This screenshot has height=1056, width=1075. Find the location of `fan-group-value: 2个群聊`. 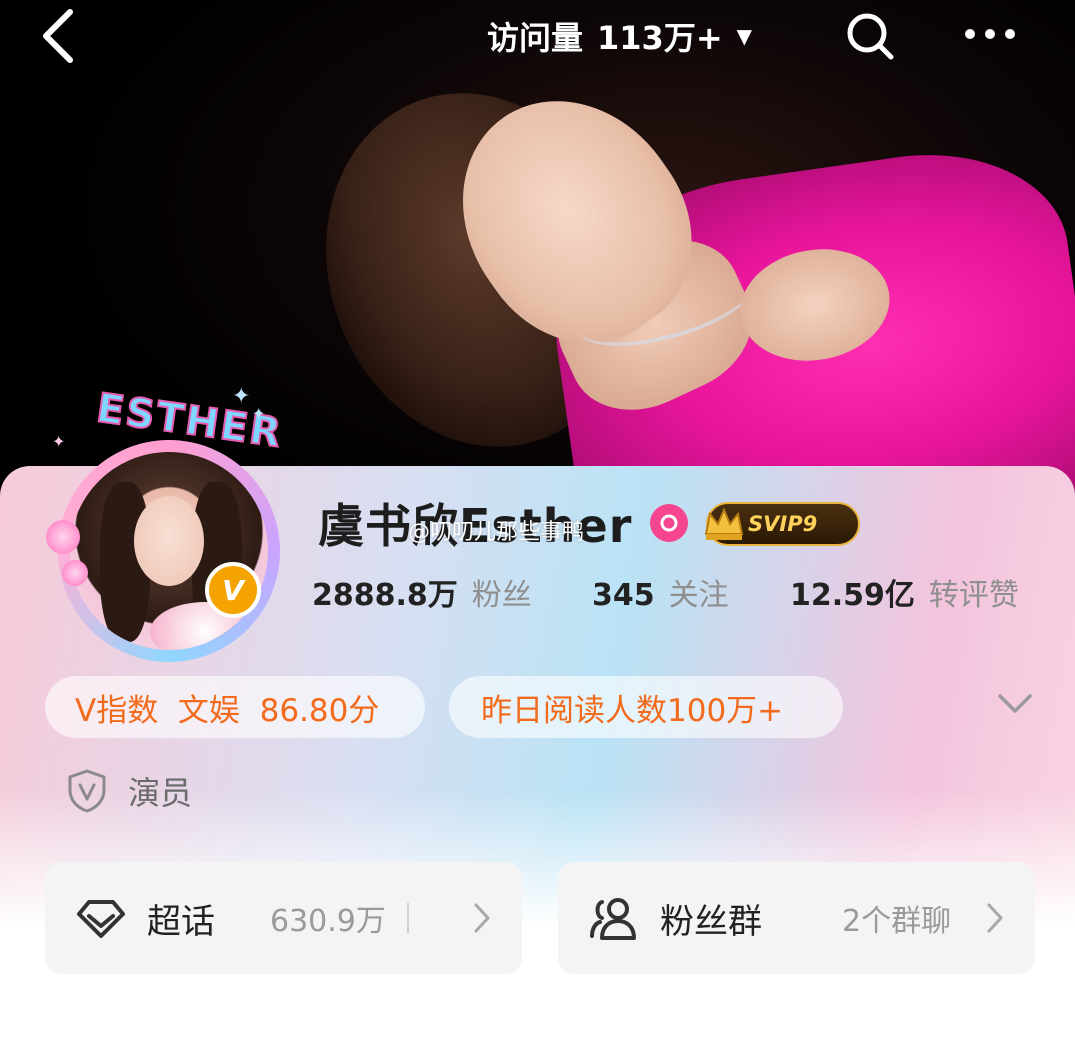

fan-group-value: 2个群聊 is located at coordinates (897, 921).